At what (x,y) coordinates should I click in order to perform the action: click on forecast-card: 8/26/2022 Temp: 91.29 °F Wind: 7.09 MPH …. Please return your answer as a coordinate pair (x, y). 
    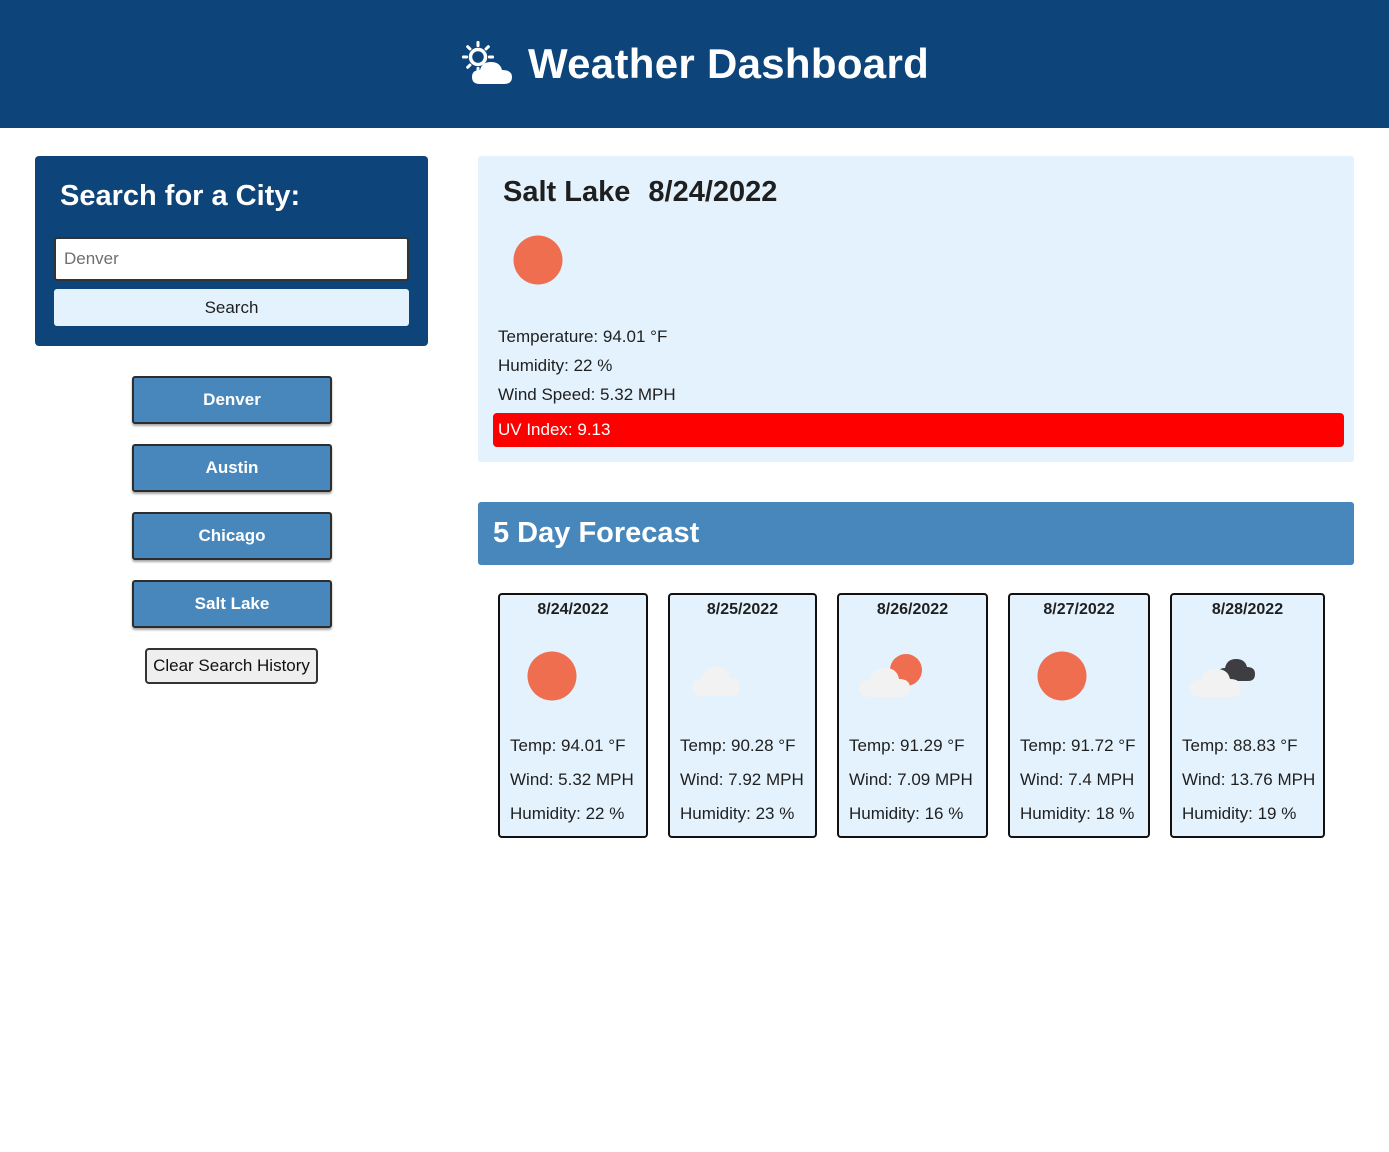
    Looking at the image, I should click on (912, 715).